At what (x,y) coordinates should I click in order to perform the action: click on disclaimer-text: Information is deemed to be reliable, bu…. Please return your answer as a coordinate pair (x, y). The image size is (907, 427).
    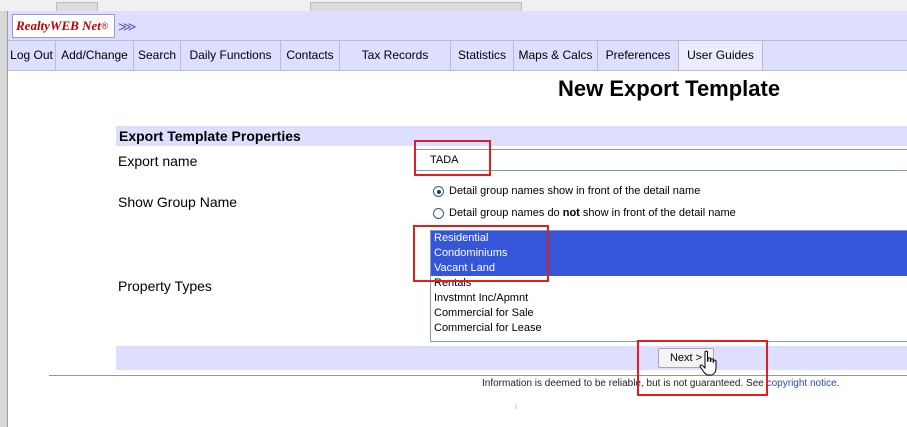
    Looking at the image, I should click on (624, 383).